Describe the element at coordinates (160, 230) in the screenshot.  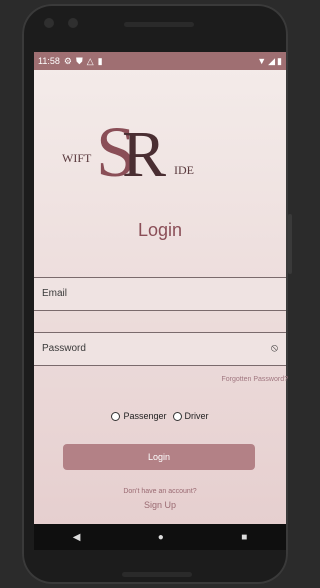
I see `page-title: Login` at that location.